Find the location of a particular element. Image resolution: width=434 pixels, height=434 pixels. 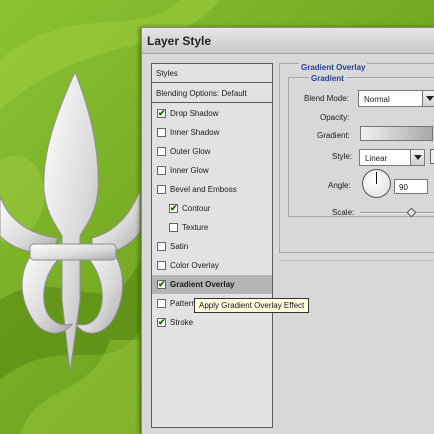

style-item-label: Outer Glow is located at coordinates (190, 151).